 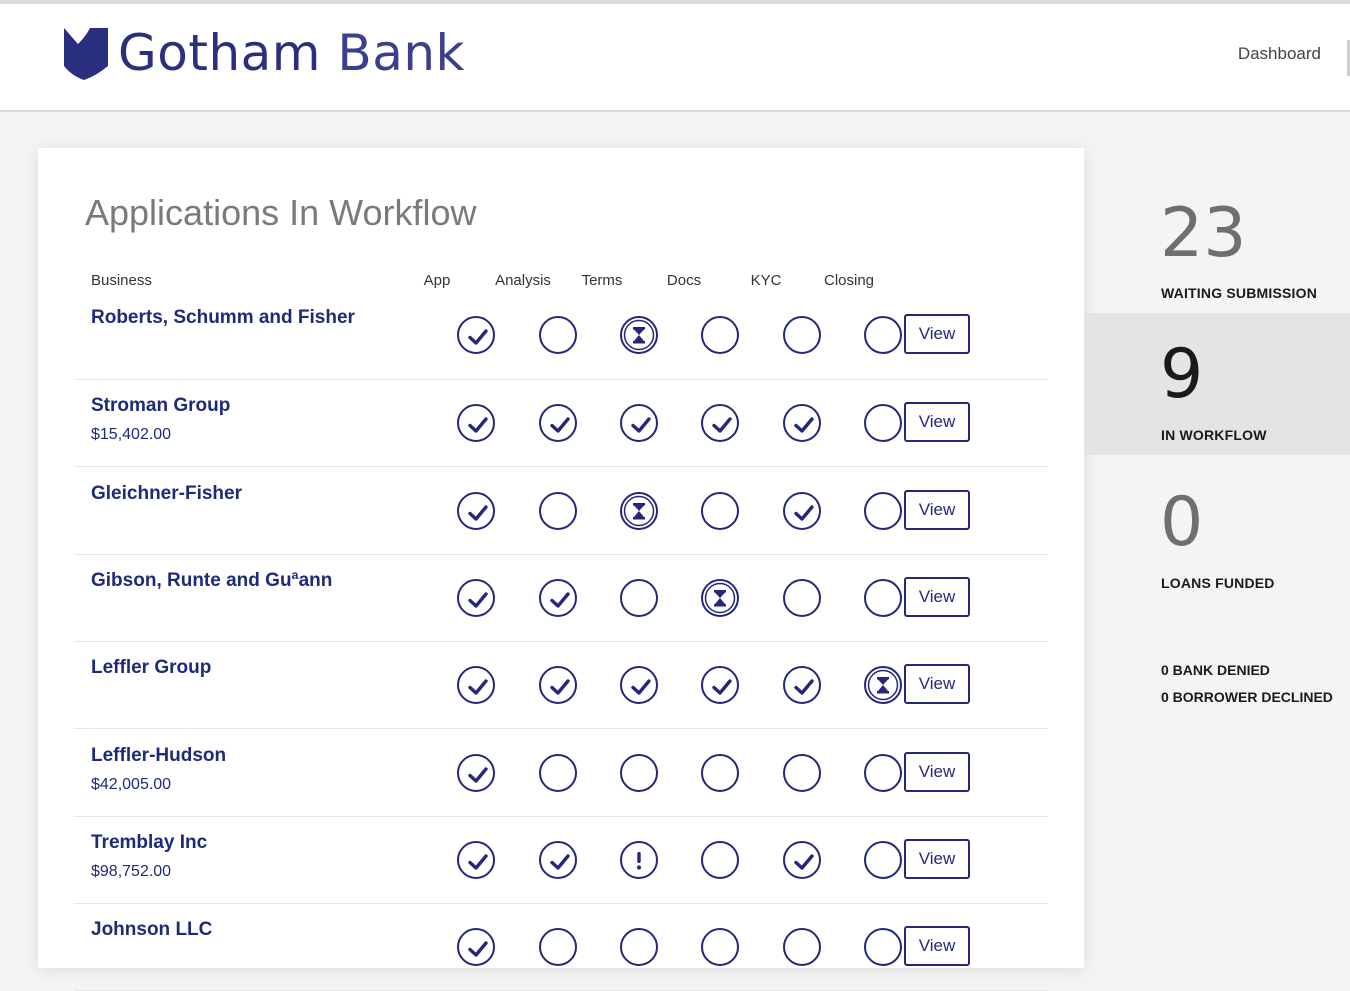 What do you see at coordinates (149, 843) in the screenshot?
I see `business-name: Tremblay Inc` at bounding box center [149, 843].